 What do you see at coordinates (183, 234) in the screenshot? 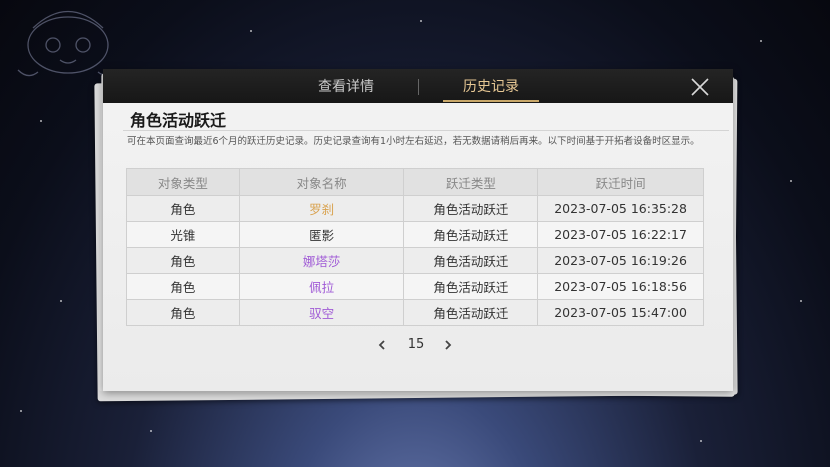
I see `cell-object-type: 光锥` at bounding box center [183, 234].